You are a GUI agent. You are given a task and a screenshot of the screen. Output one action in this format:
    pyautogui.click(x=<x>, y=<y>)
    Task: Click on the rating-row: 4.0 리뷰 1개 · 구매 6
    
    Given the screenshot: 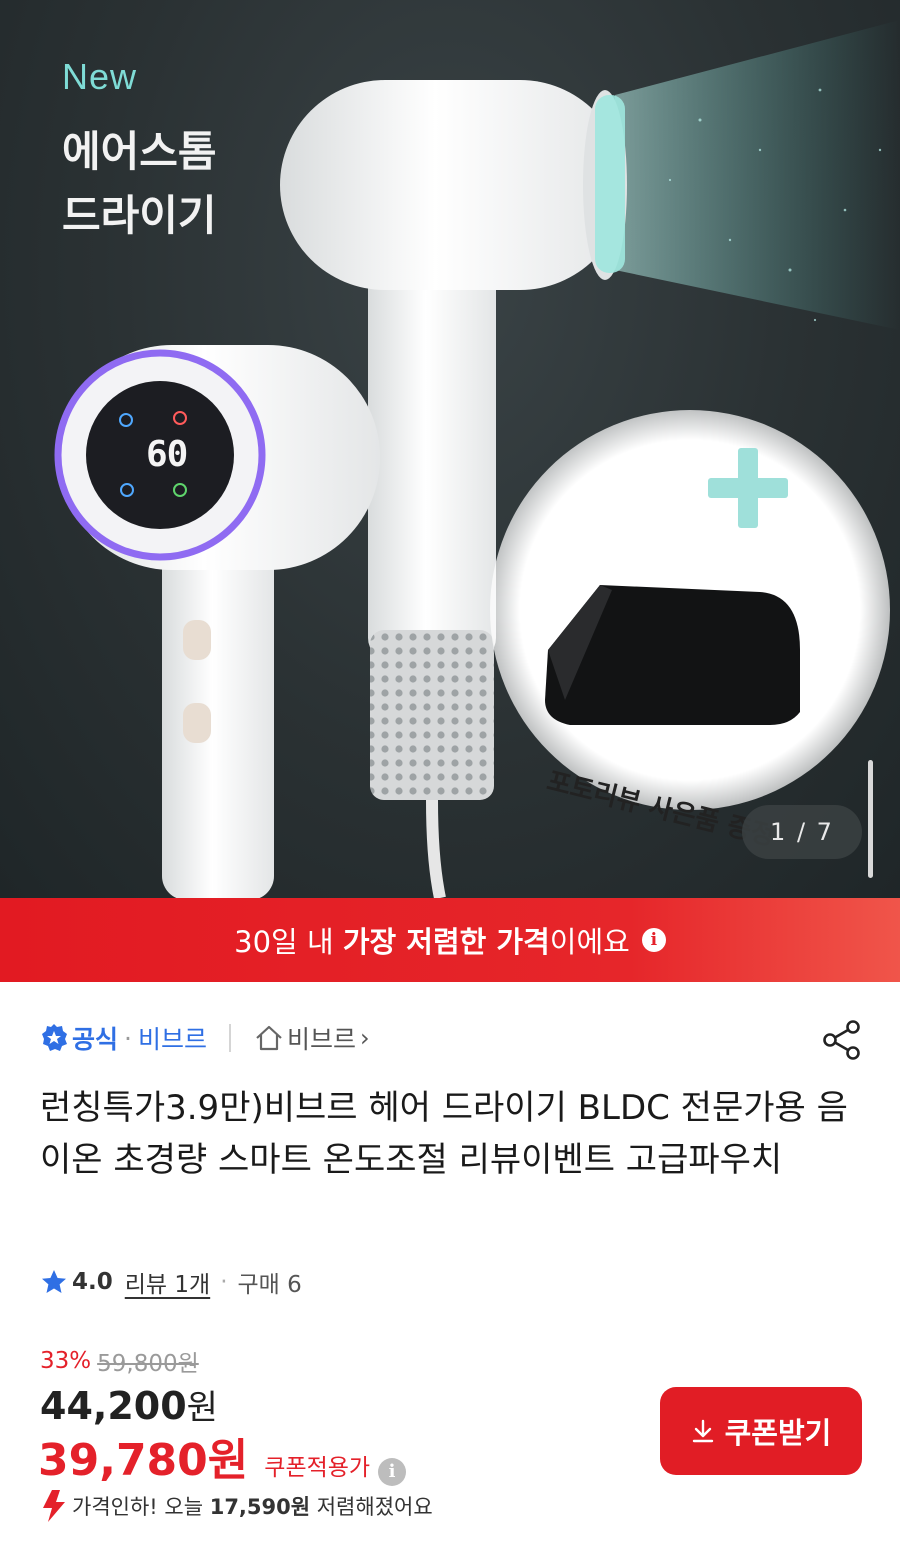 What is the action you would take?
    pyautogui.click(x=171, y=1282)
    